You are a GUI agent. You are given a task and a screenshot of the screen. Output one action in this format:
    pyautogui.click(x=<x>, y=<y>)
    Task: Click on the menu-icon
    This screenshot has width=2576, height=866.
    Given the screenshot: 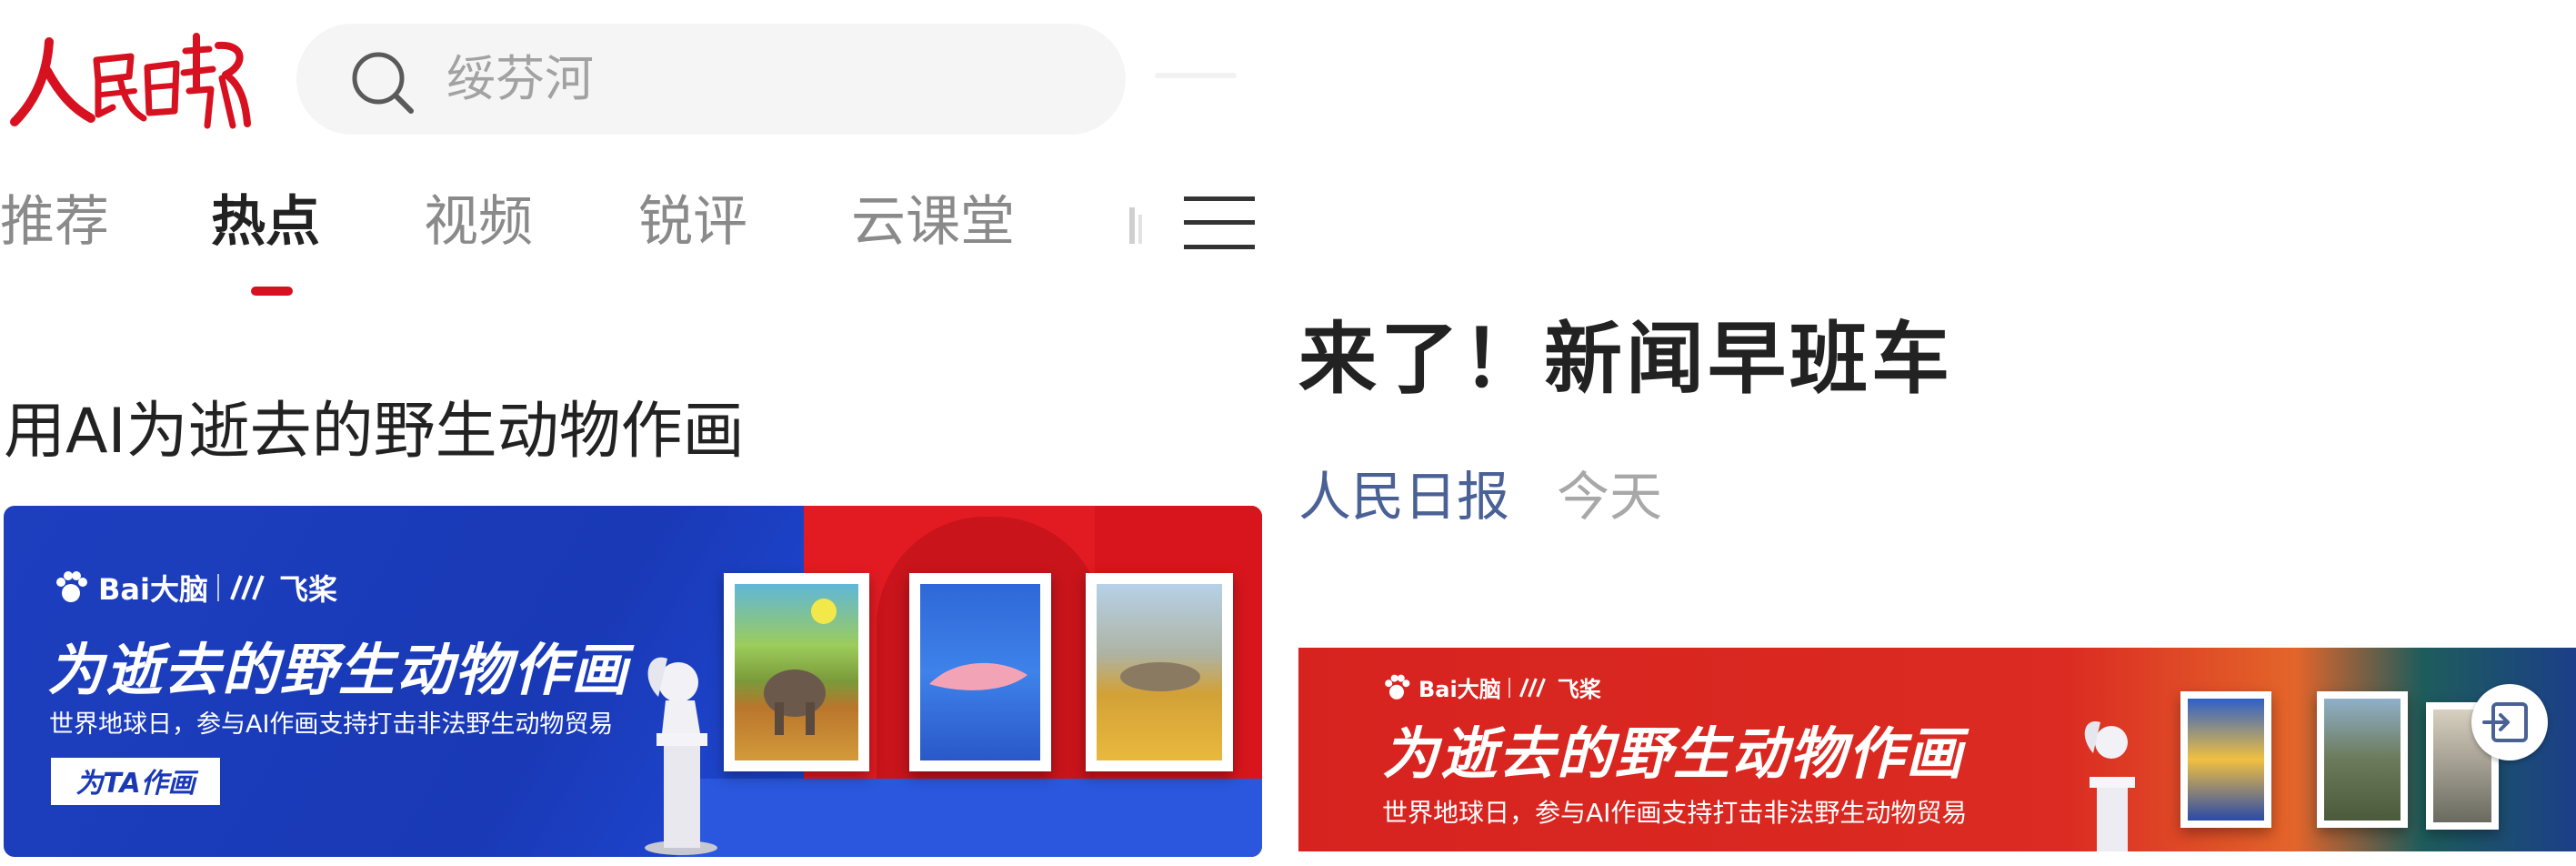 What is the action you would take?
    pyautogui.click(x=1219, y=223)
    